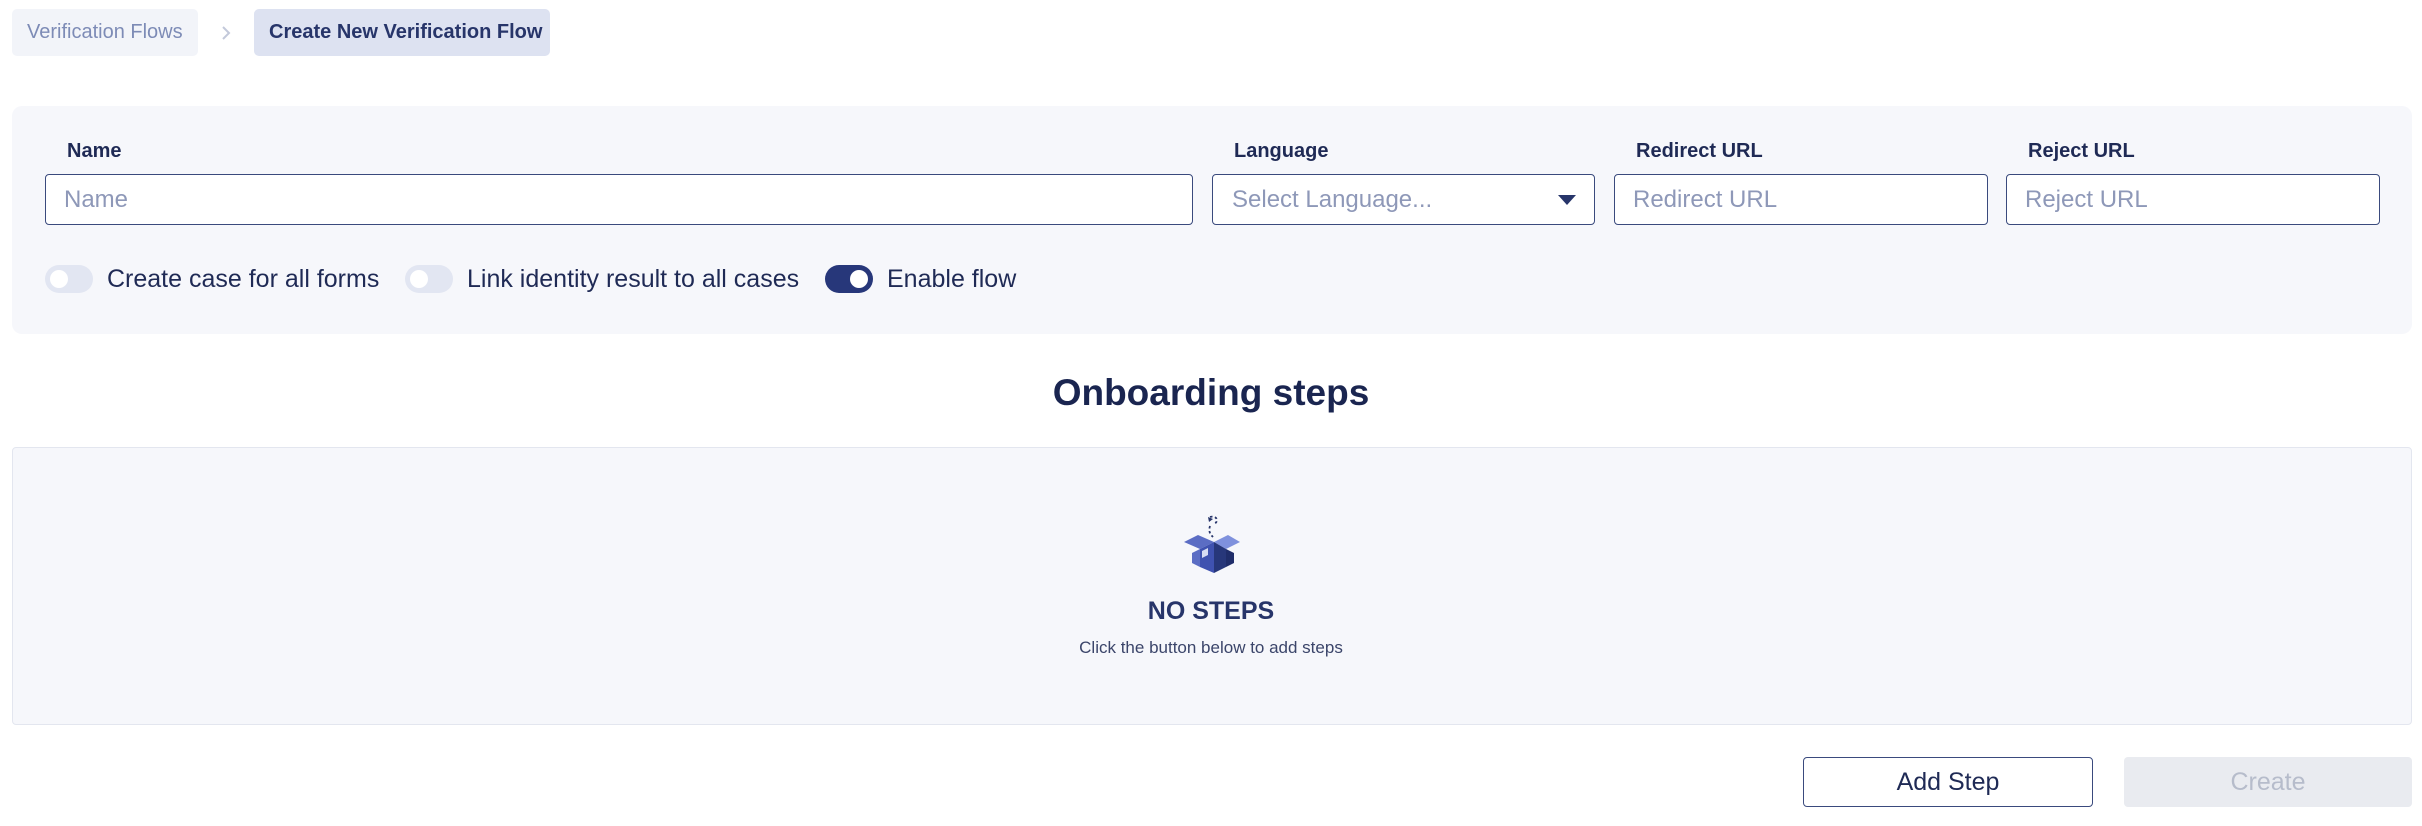  What do you see at coordinates (226, 33) in the screenshot?
I see `chevron-right-icon` at bounding box center [226, 33].